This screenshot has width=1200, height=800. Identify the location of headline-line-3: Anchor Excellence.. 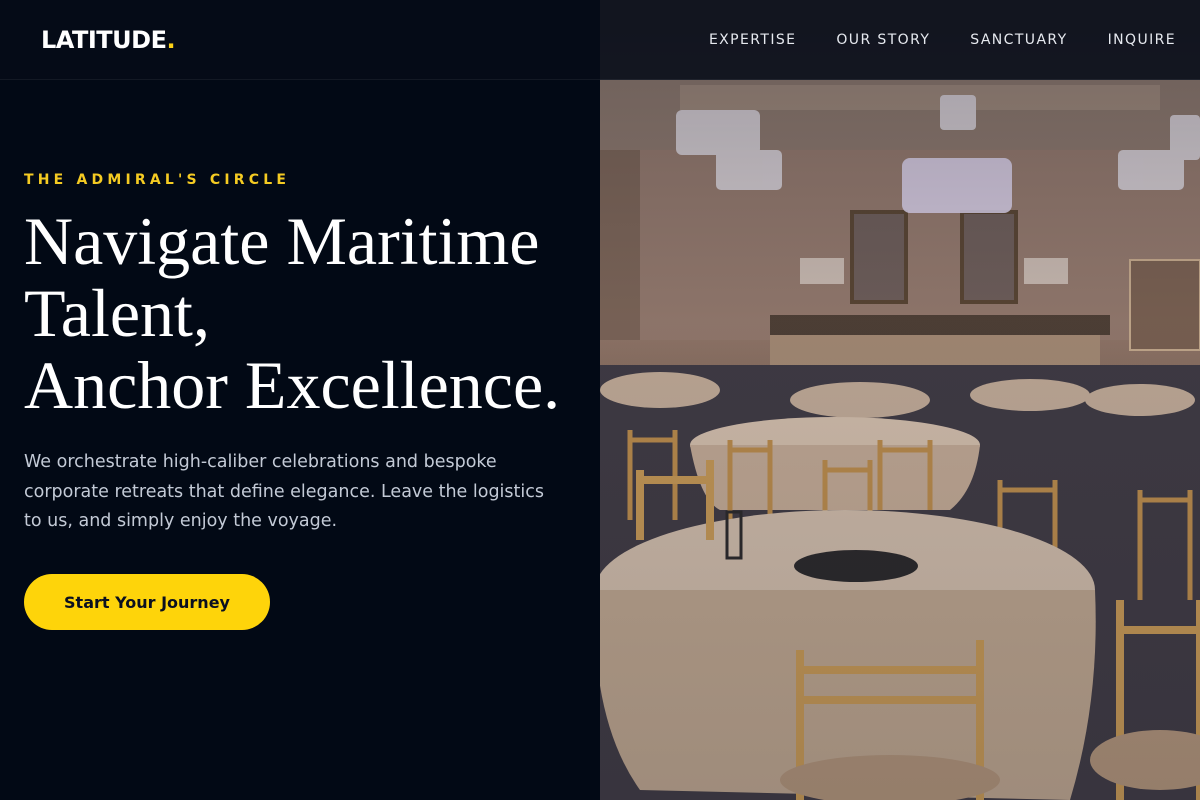
(292, 385).